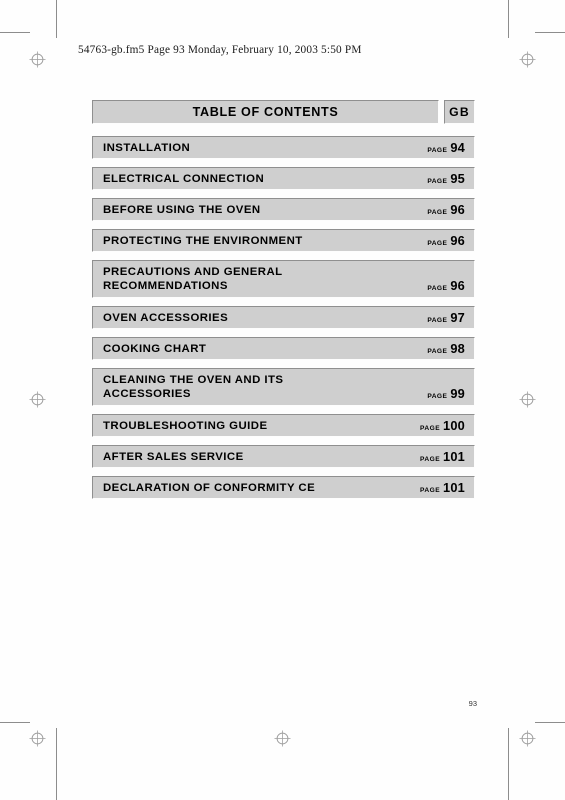 This screenshot has height=800, width=565. I want to click on toc-entry-page-number: 97, so click(457, 317).